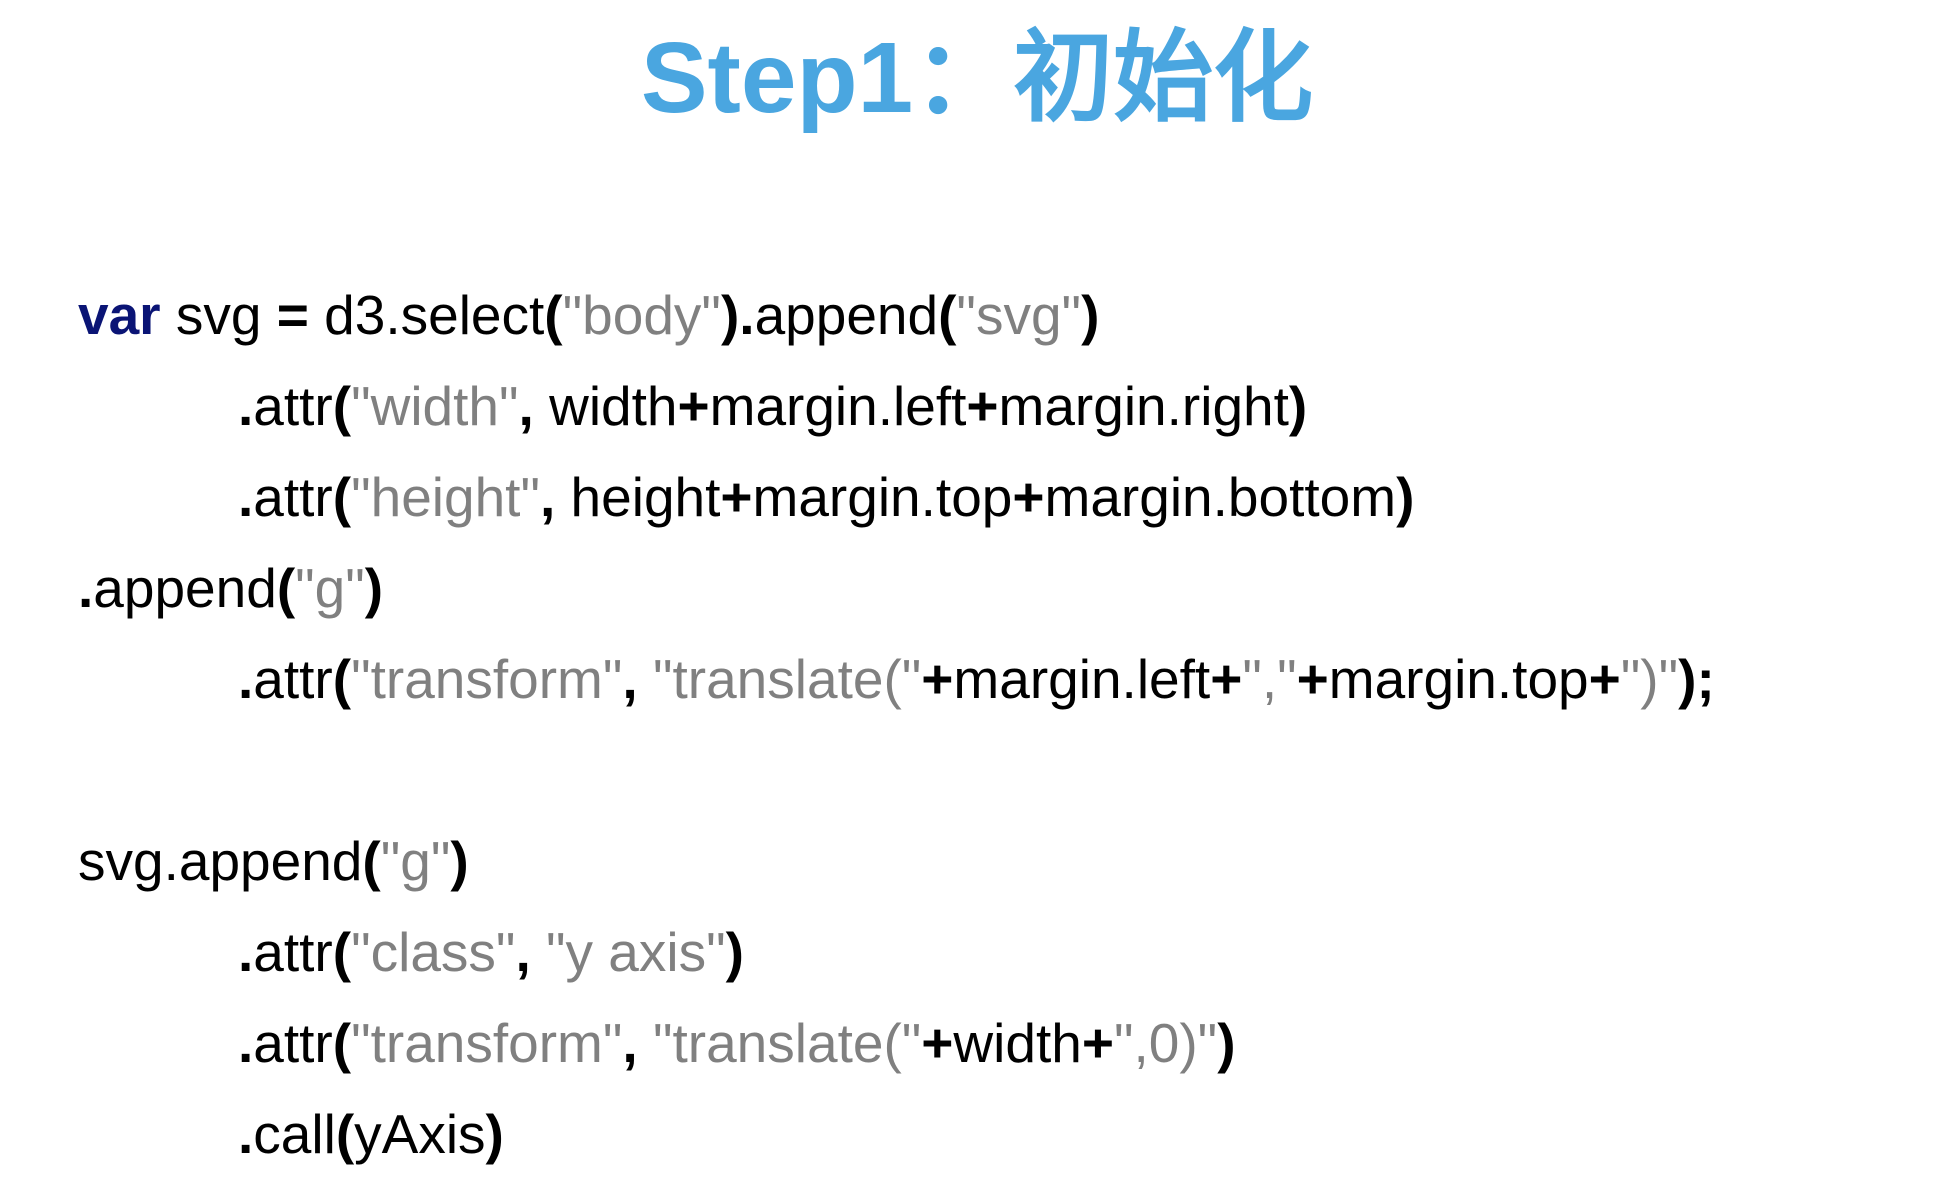 This screenshot has height=1186, width=1954. I want to click on code-token-punctuation: );, so click(1696, 679).